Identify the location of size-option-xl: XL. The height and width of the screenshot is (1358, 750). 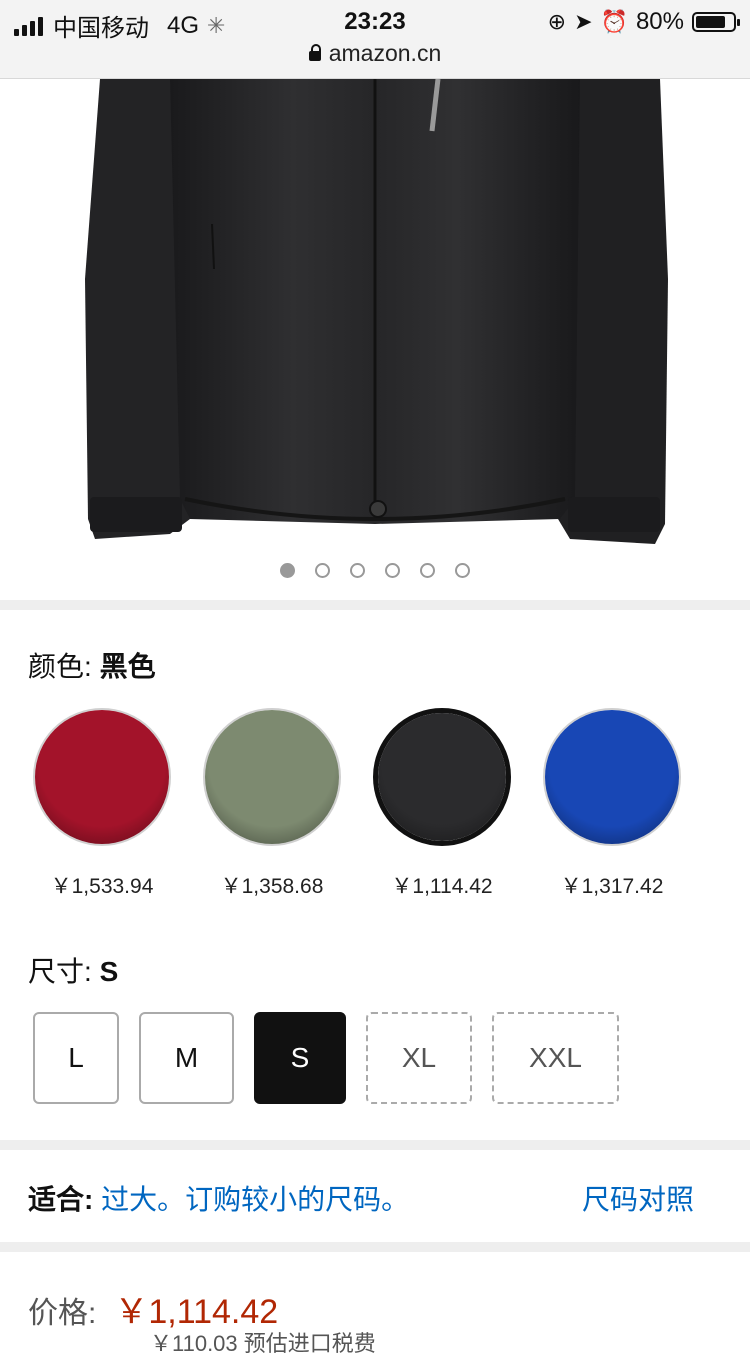
(419, 1058).